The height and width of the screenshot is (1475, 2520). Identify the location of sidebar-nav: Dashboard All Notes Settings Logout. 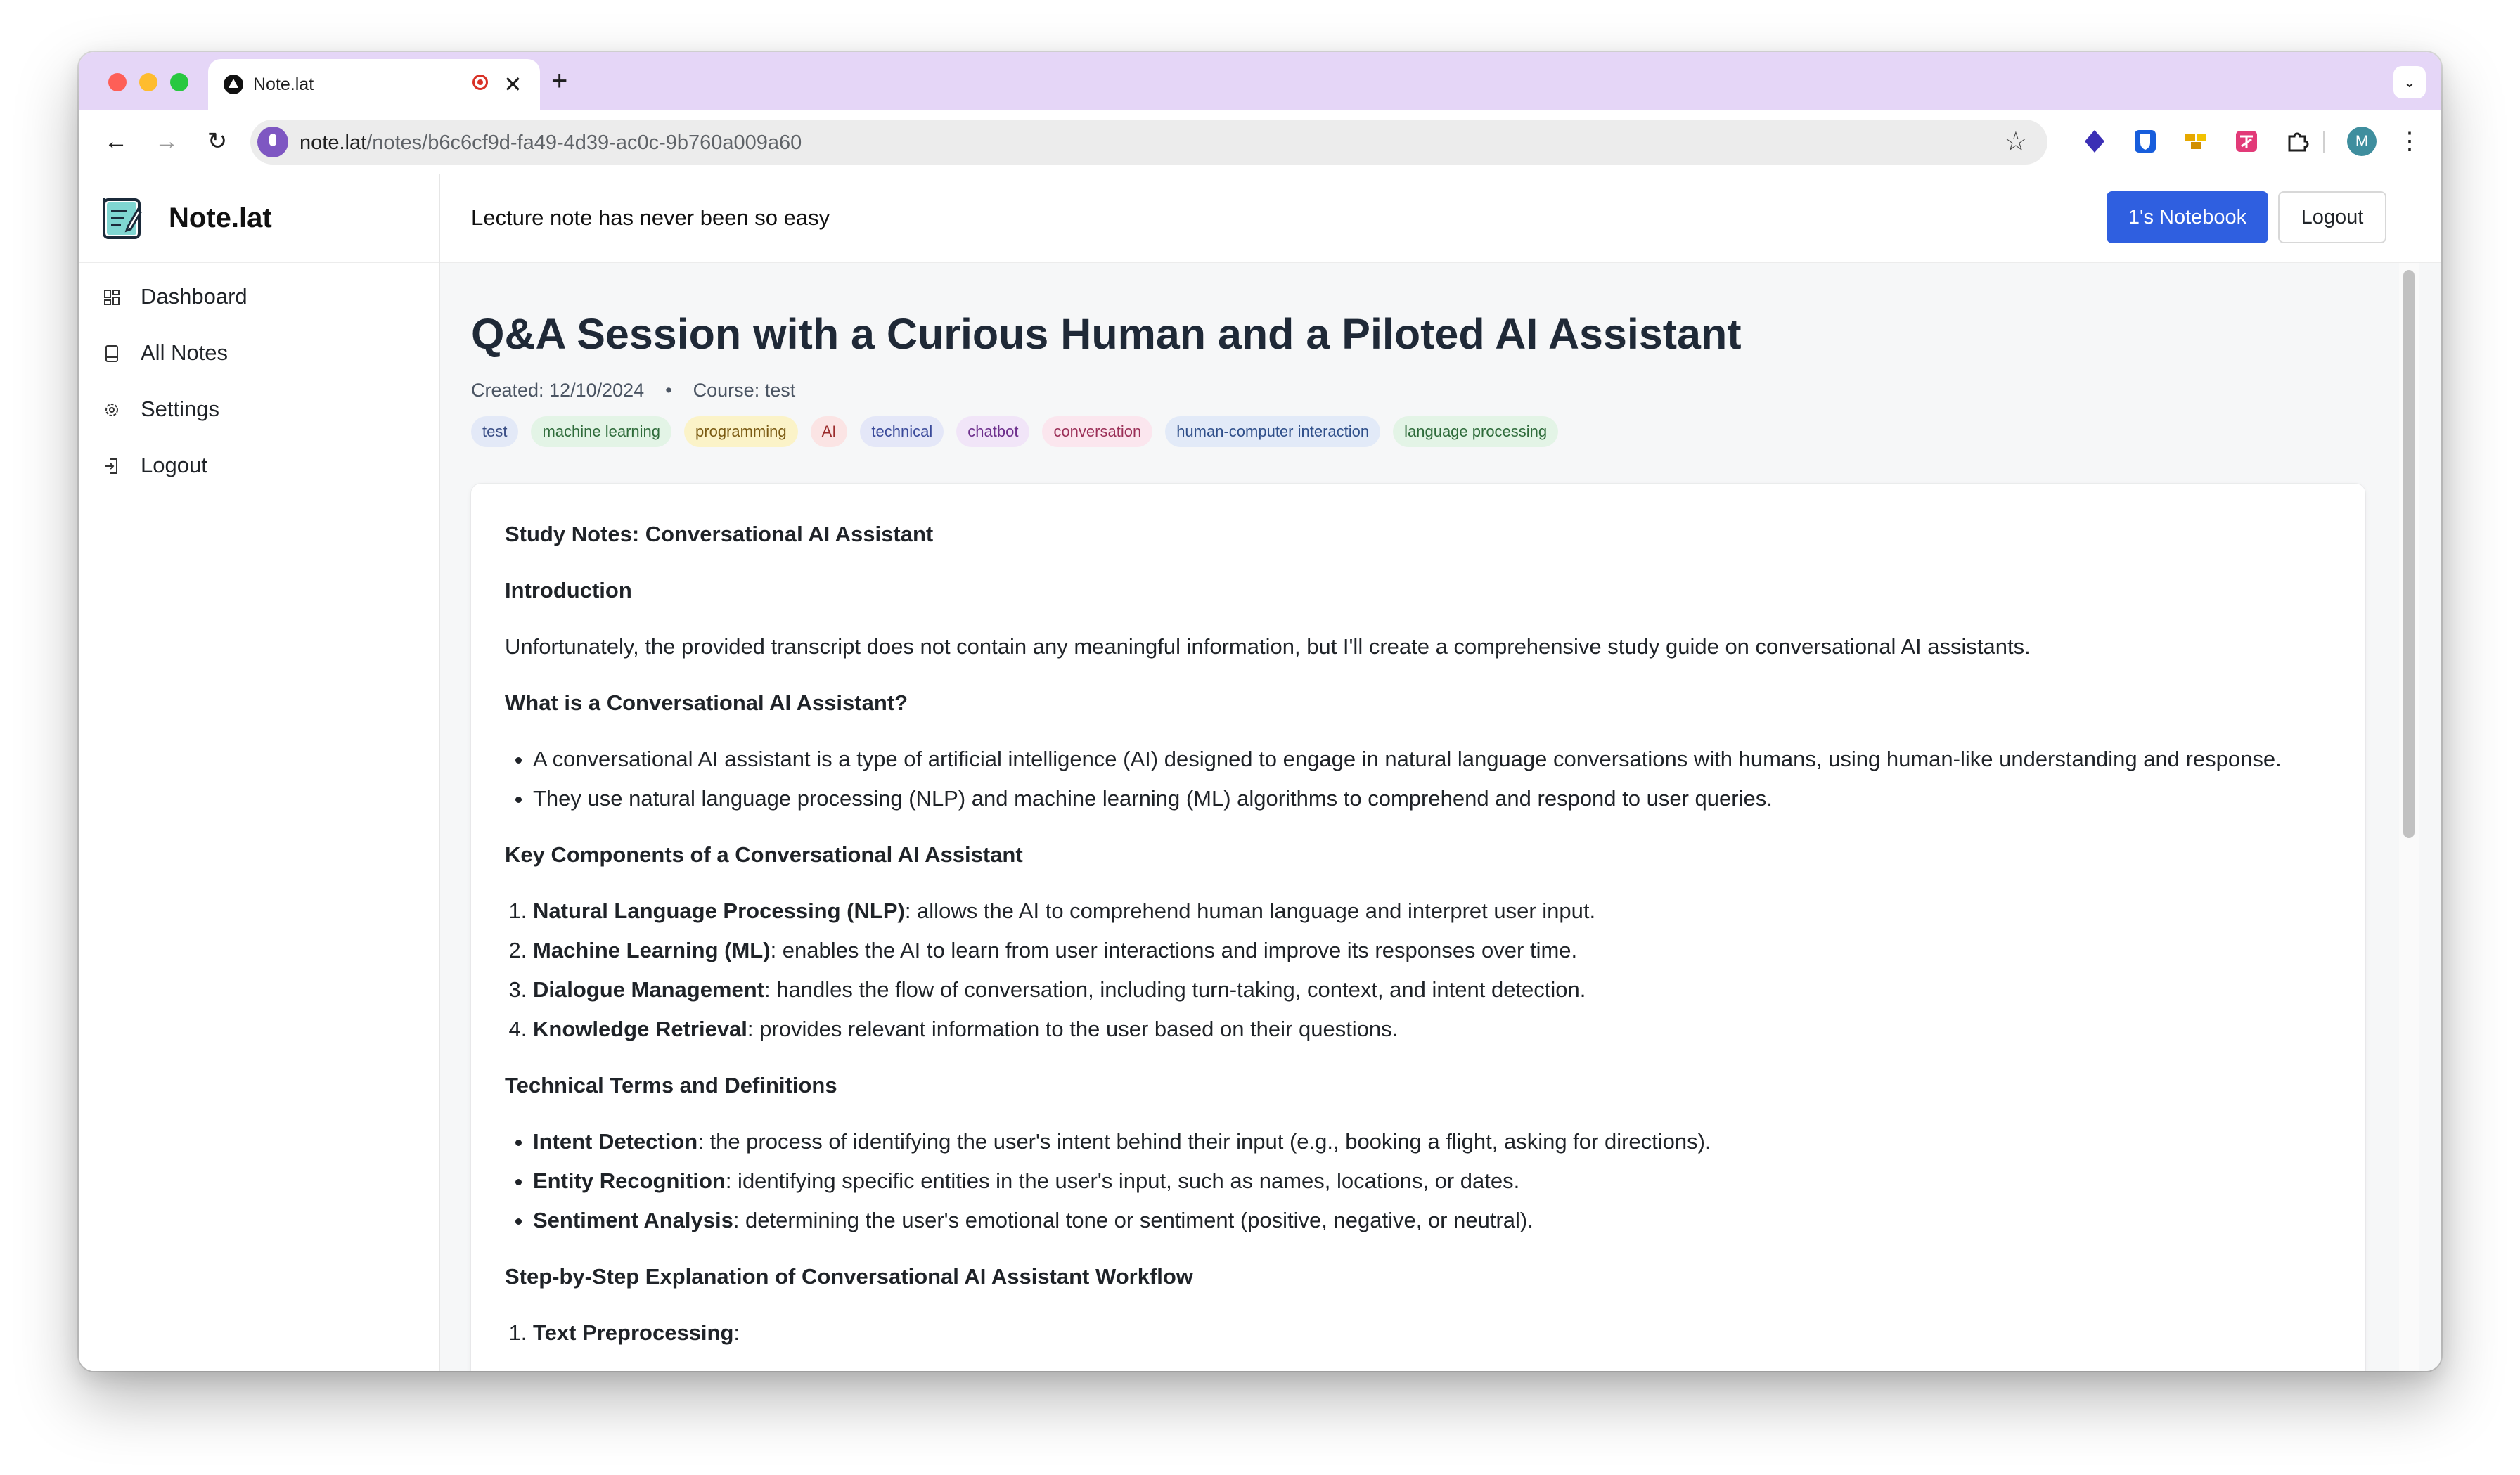
(259, 381).